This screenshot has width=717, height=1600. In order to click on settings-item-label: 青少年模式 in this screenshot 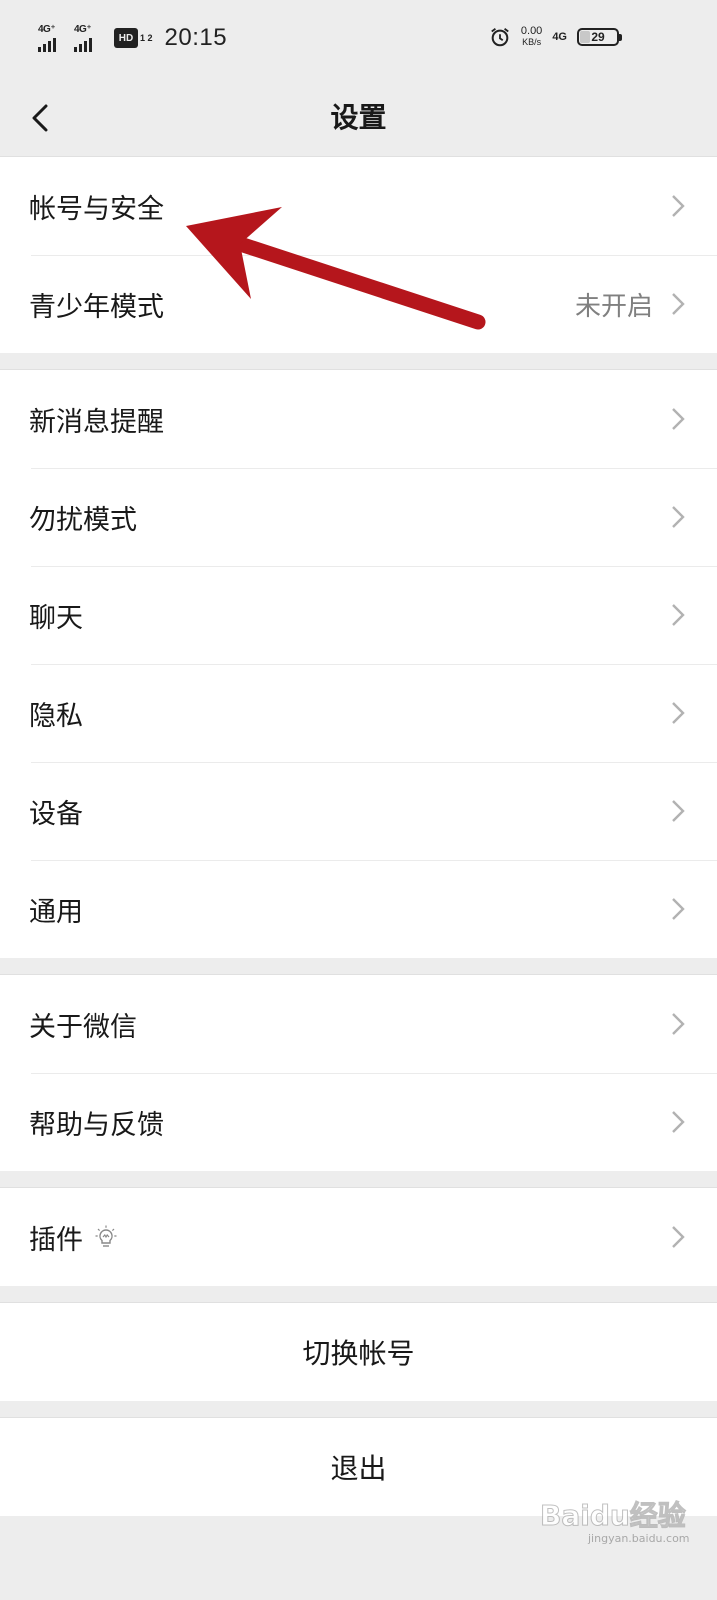, I will do `click(96, 307)`.